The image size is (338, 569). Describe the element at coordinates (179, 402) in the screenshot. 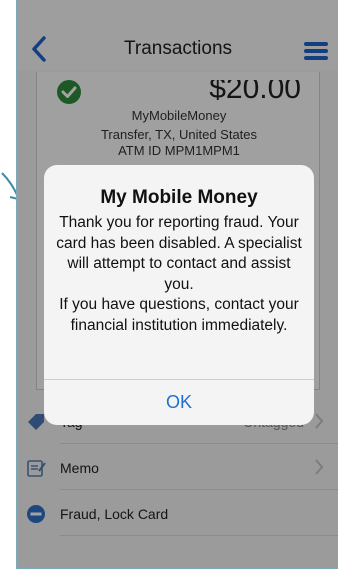

I see `ok-button: OK` at that location.